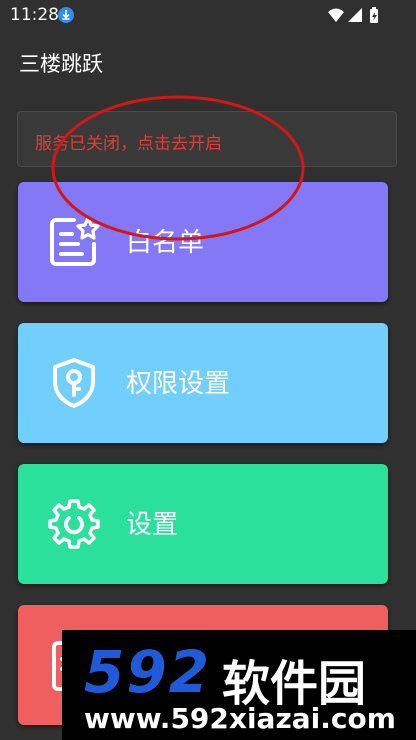  I want to click on whitelist-card: 白名单, so click(203, 242).